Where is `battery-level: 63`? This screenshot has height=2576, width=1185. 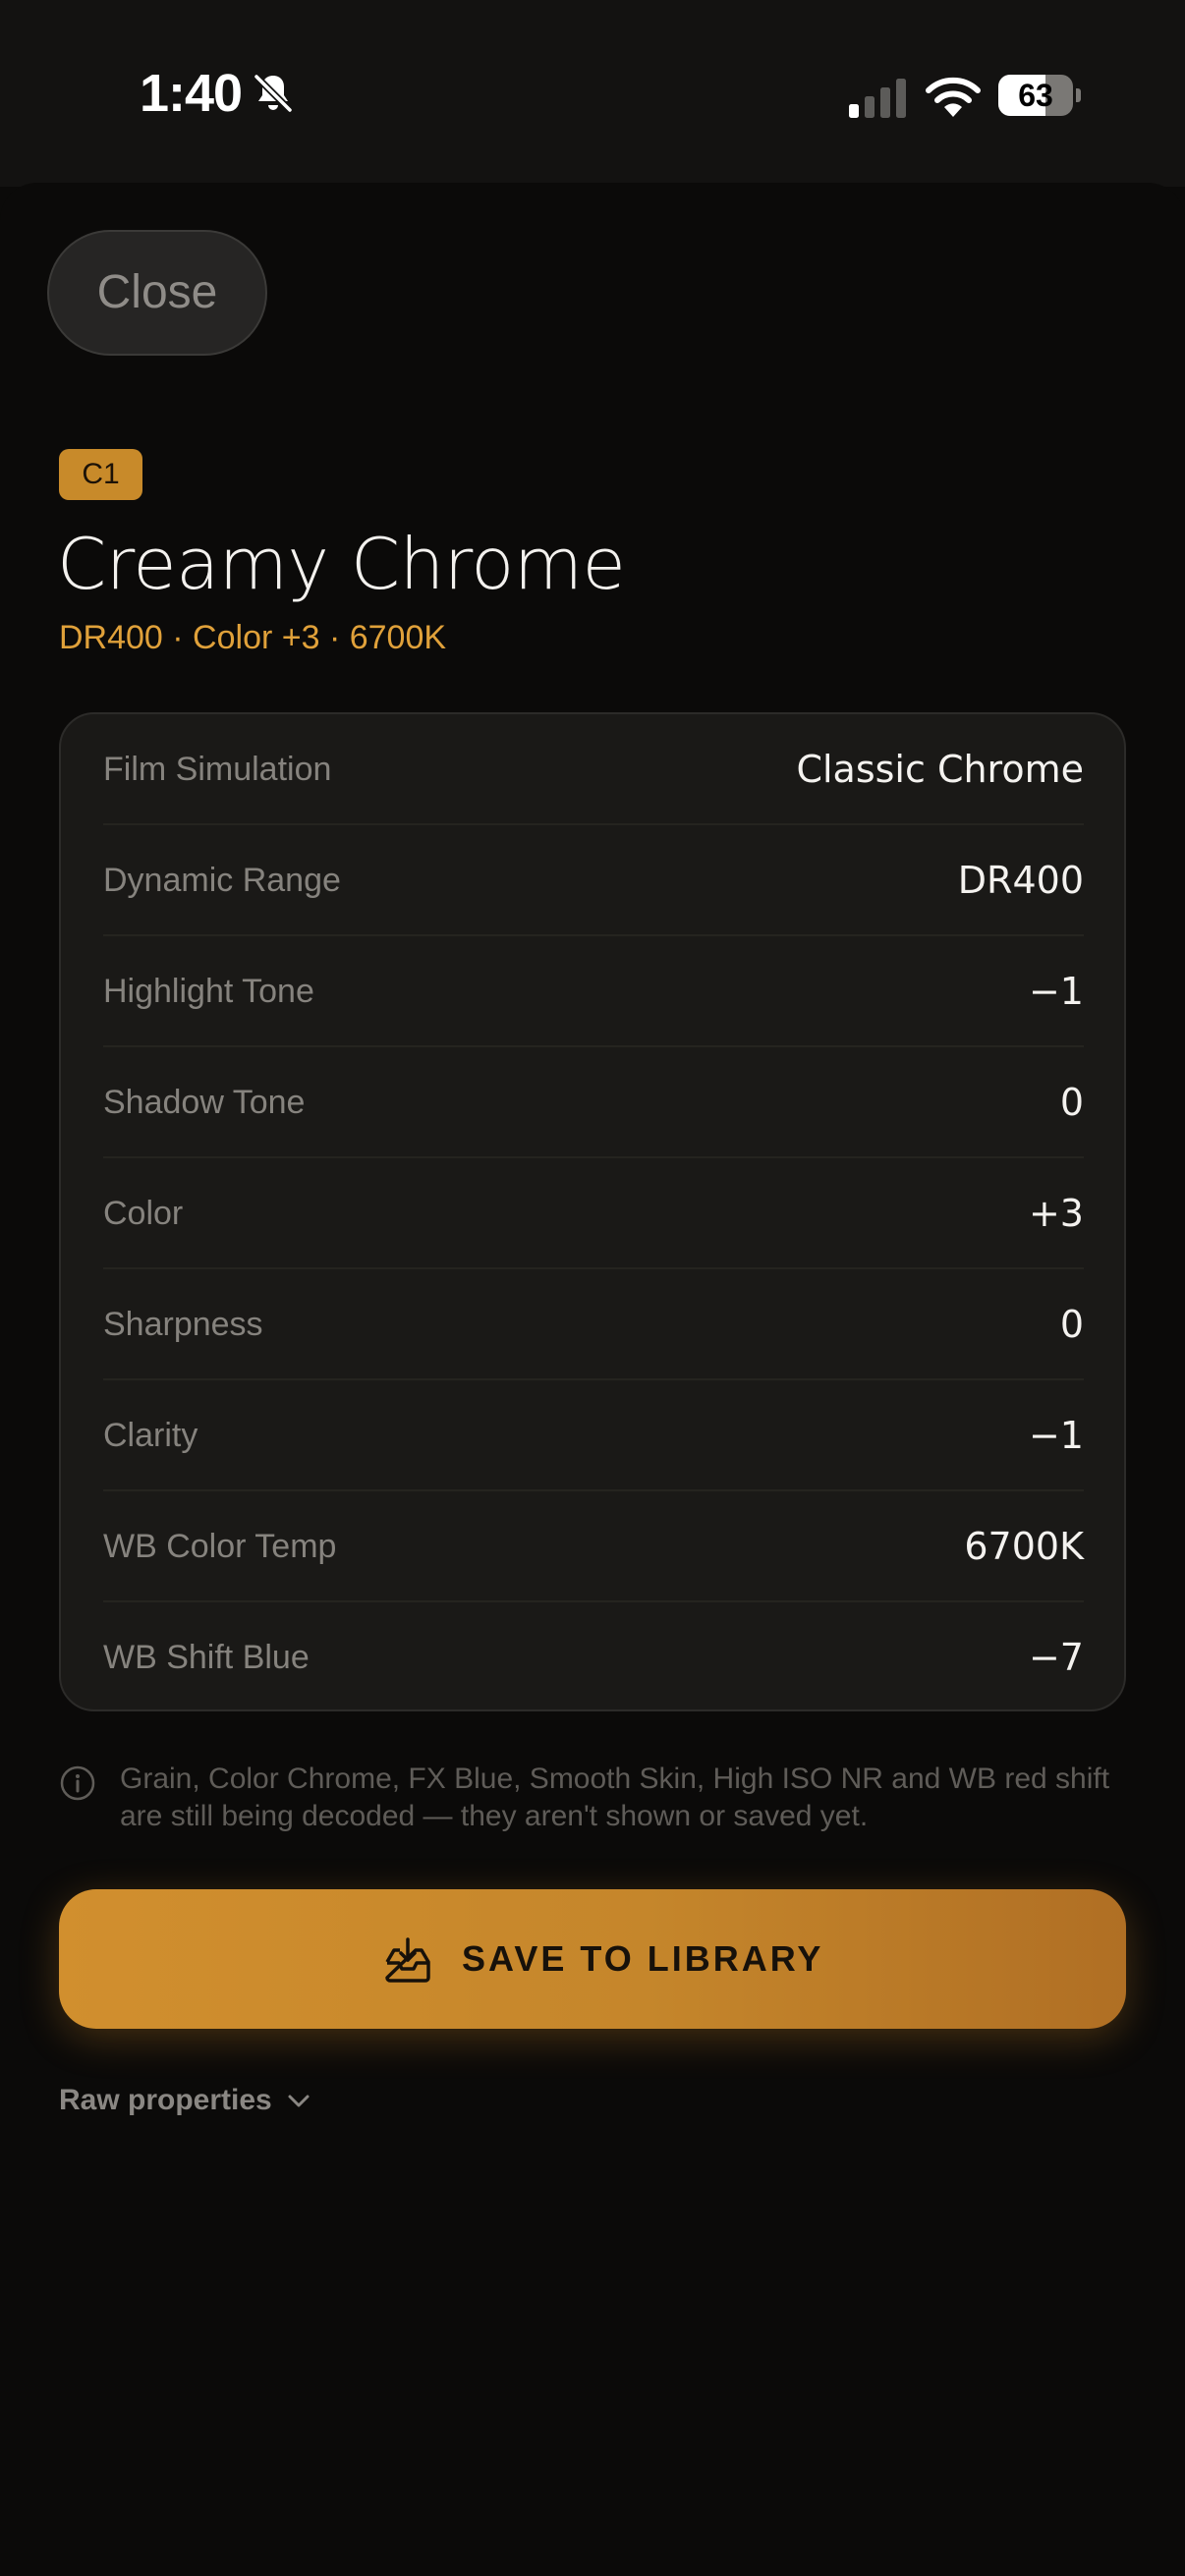
battery-level: 63 is located at coordinates (1035, 95).